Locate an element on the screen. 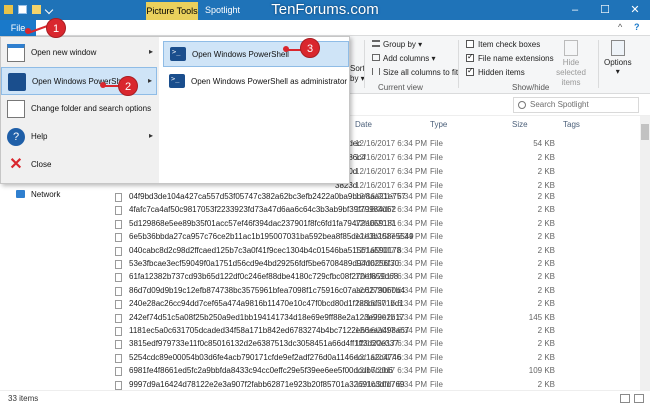 This screenshot has width=650, height=406. new-folder-icon is located at coordinates (36, 9).